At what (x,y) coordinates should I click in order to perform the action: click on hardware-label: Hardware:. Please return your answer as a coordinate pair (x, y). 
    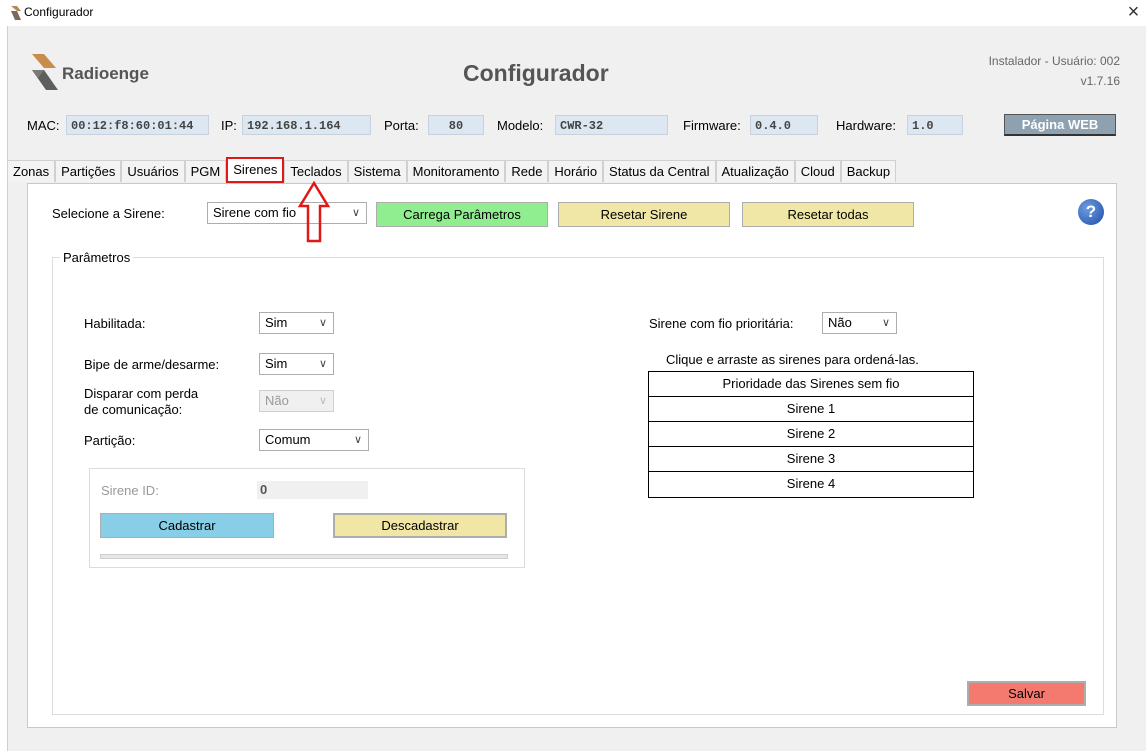
    Looking at the image, I should click on (866, 125).